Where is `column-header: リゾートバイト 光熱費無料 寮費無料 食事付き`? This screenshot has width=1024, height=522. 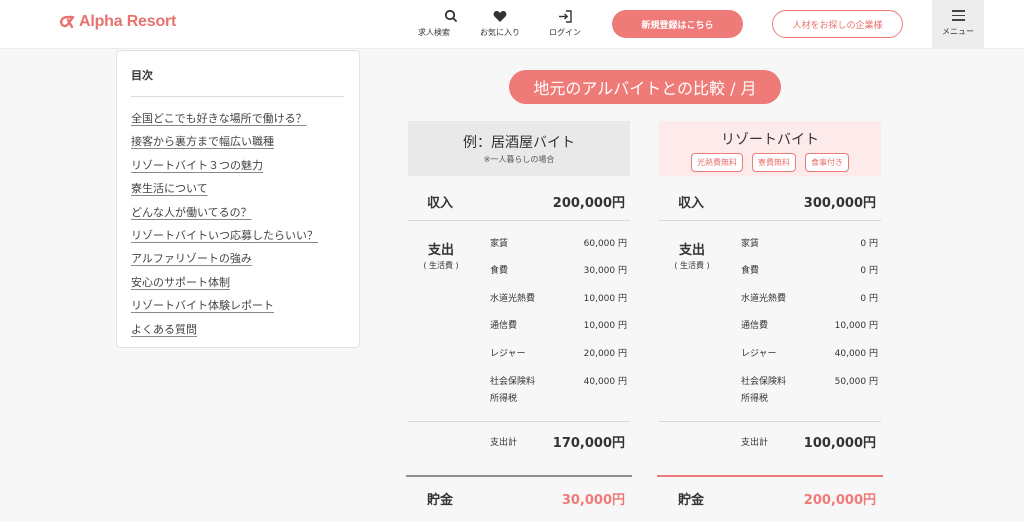
column-header: リゾートバイト 光熱費無料 寮費無料 食事付き is located at coordinates (770, 148).